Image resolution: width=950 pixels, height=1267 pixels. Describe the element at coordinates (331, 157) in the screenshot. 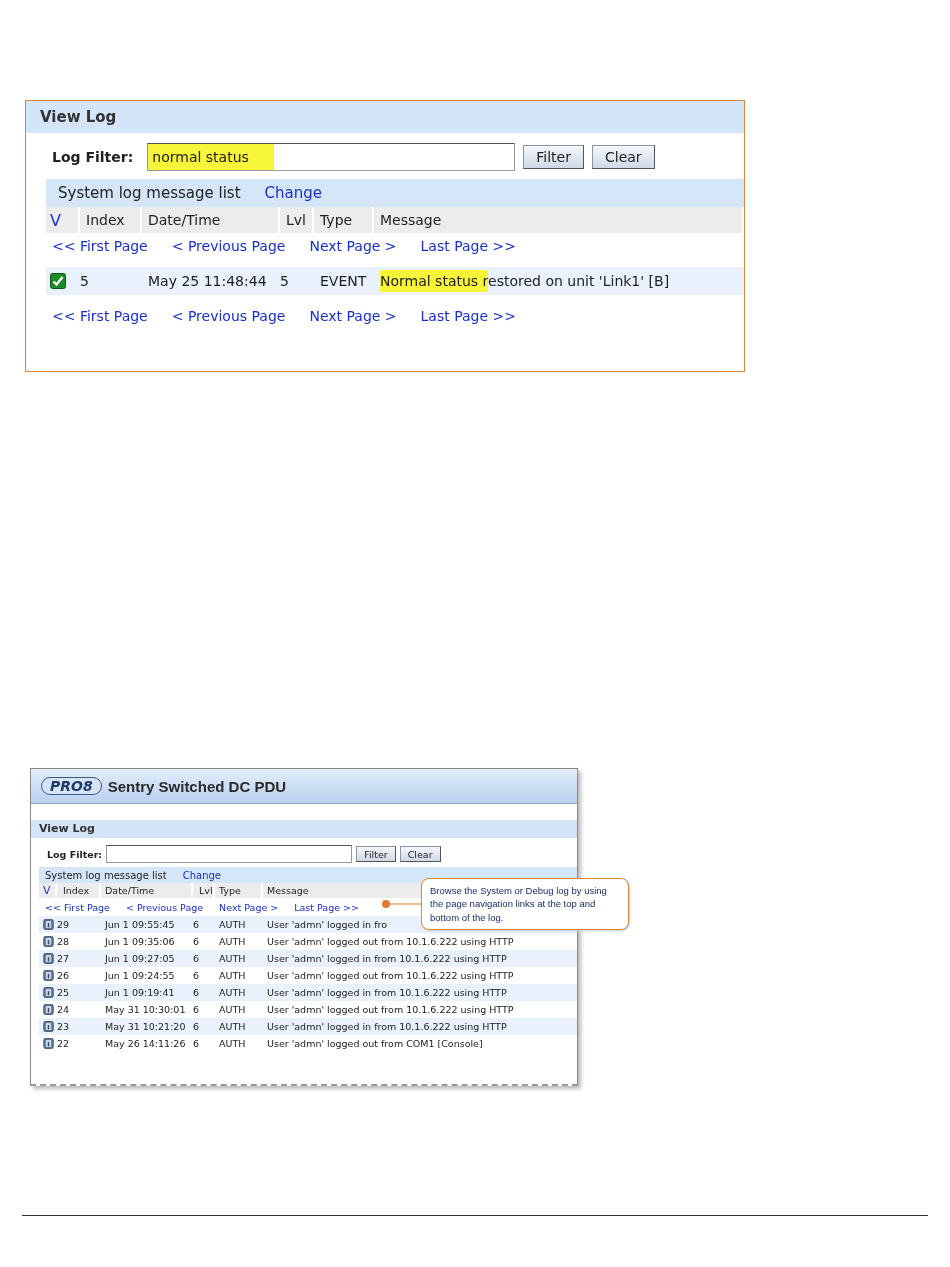

I see `filter-field: normal status` at that location.